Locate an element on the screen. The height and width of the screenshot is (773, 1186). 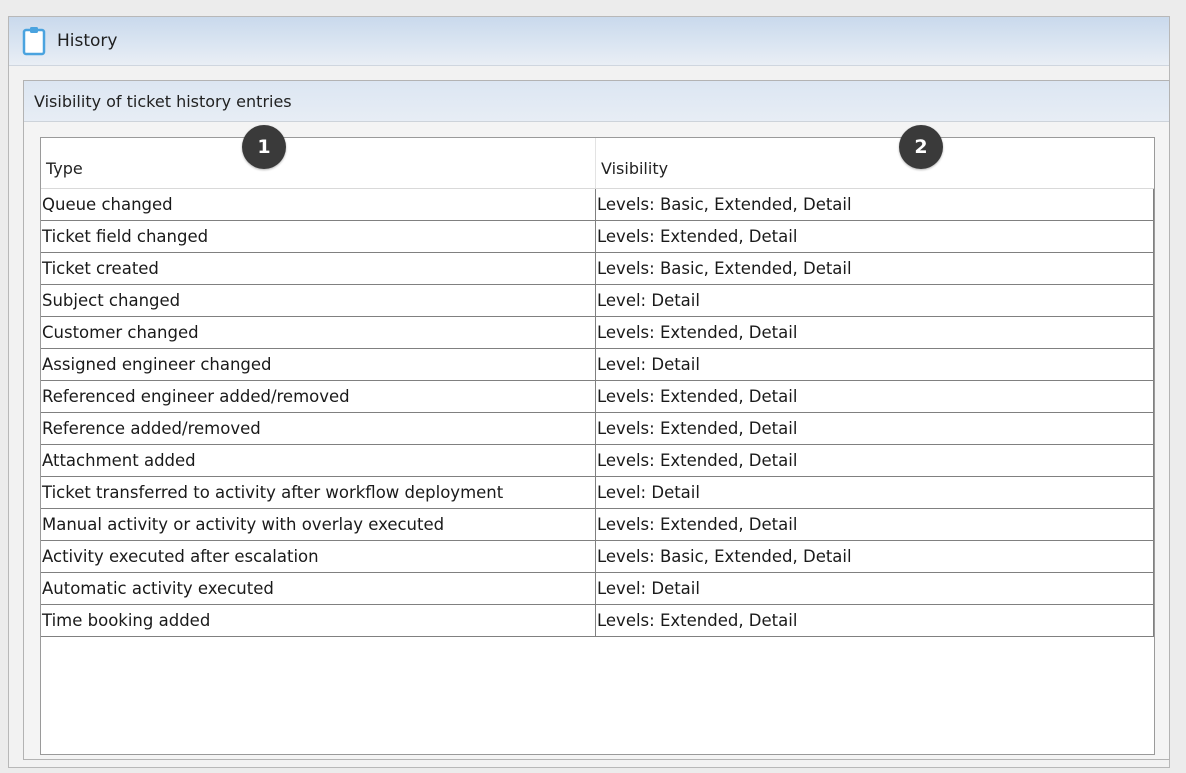
cell-type: Subject changed is located at coordinates (318, 300).